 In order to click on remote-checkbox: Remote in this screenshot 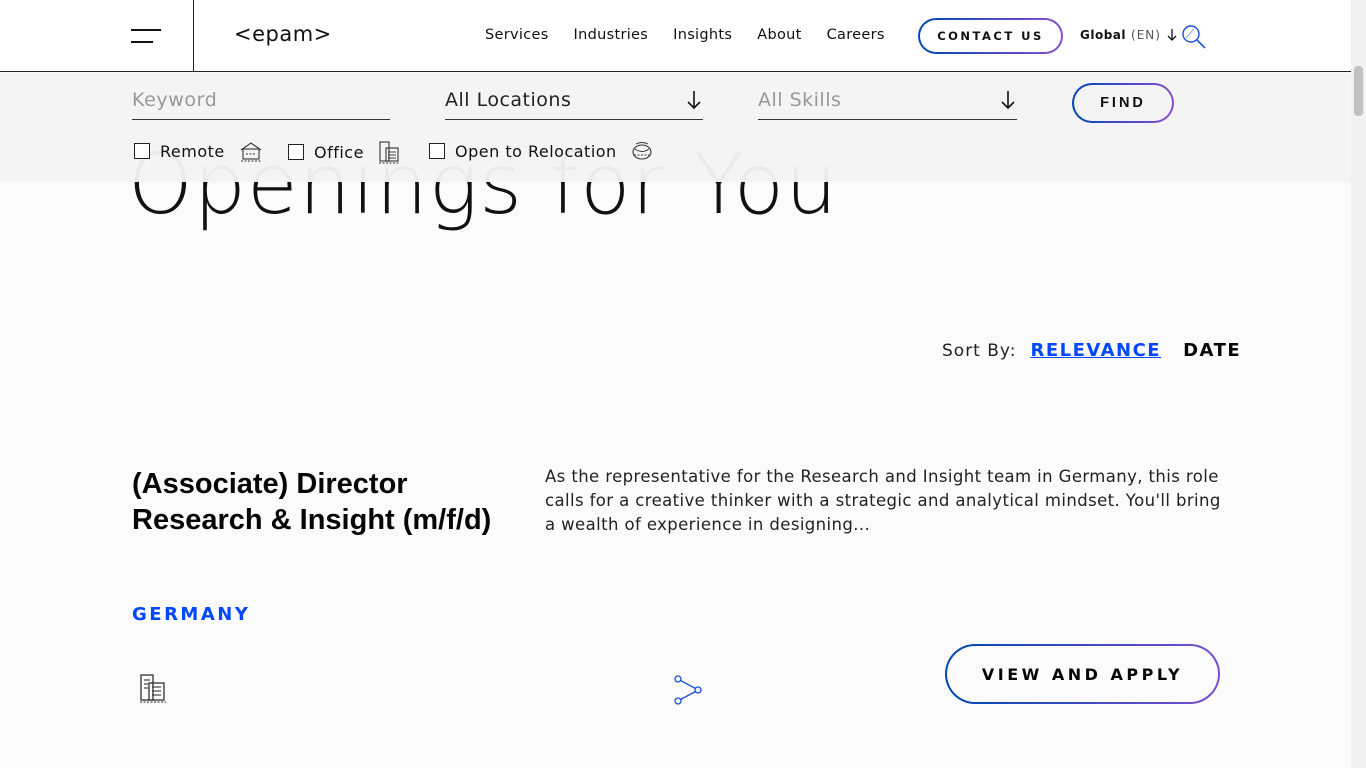, I will do `click(198, 151)`.